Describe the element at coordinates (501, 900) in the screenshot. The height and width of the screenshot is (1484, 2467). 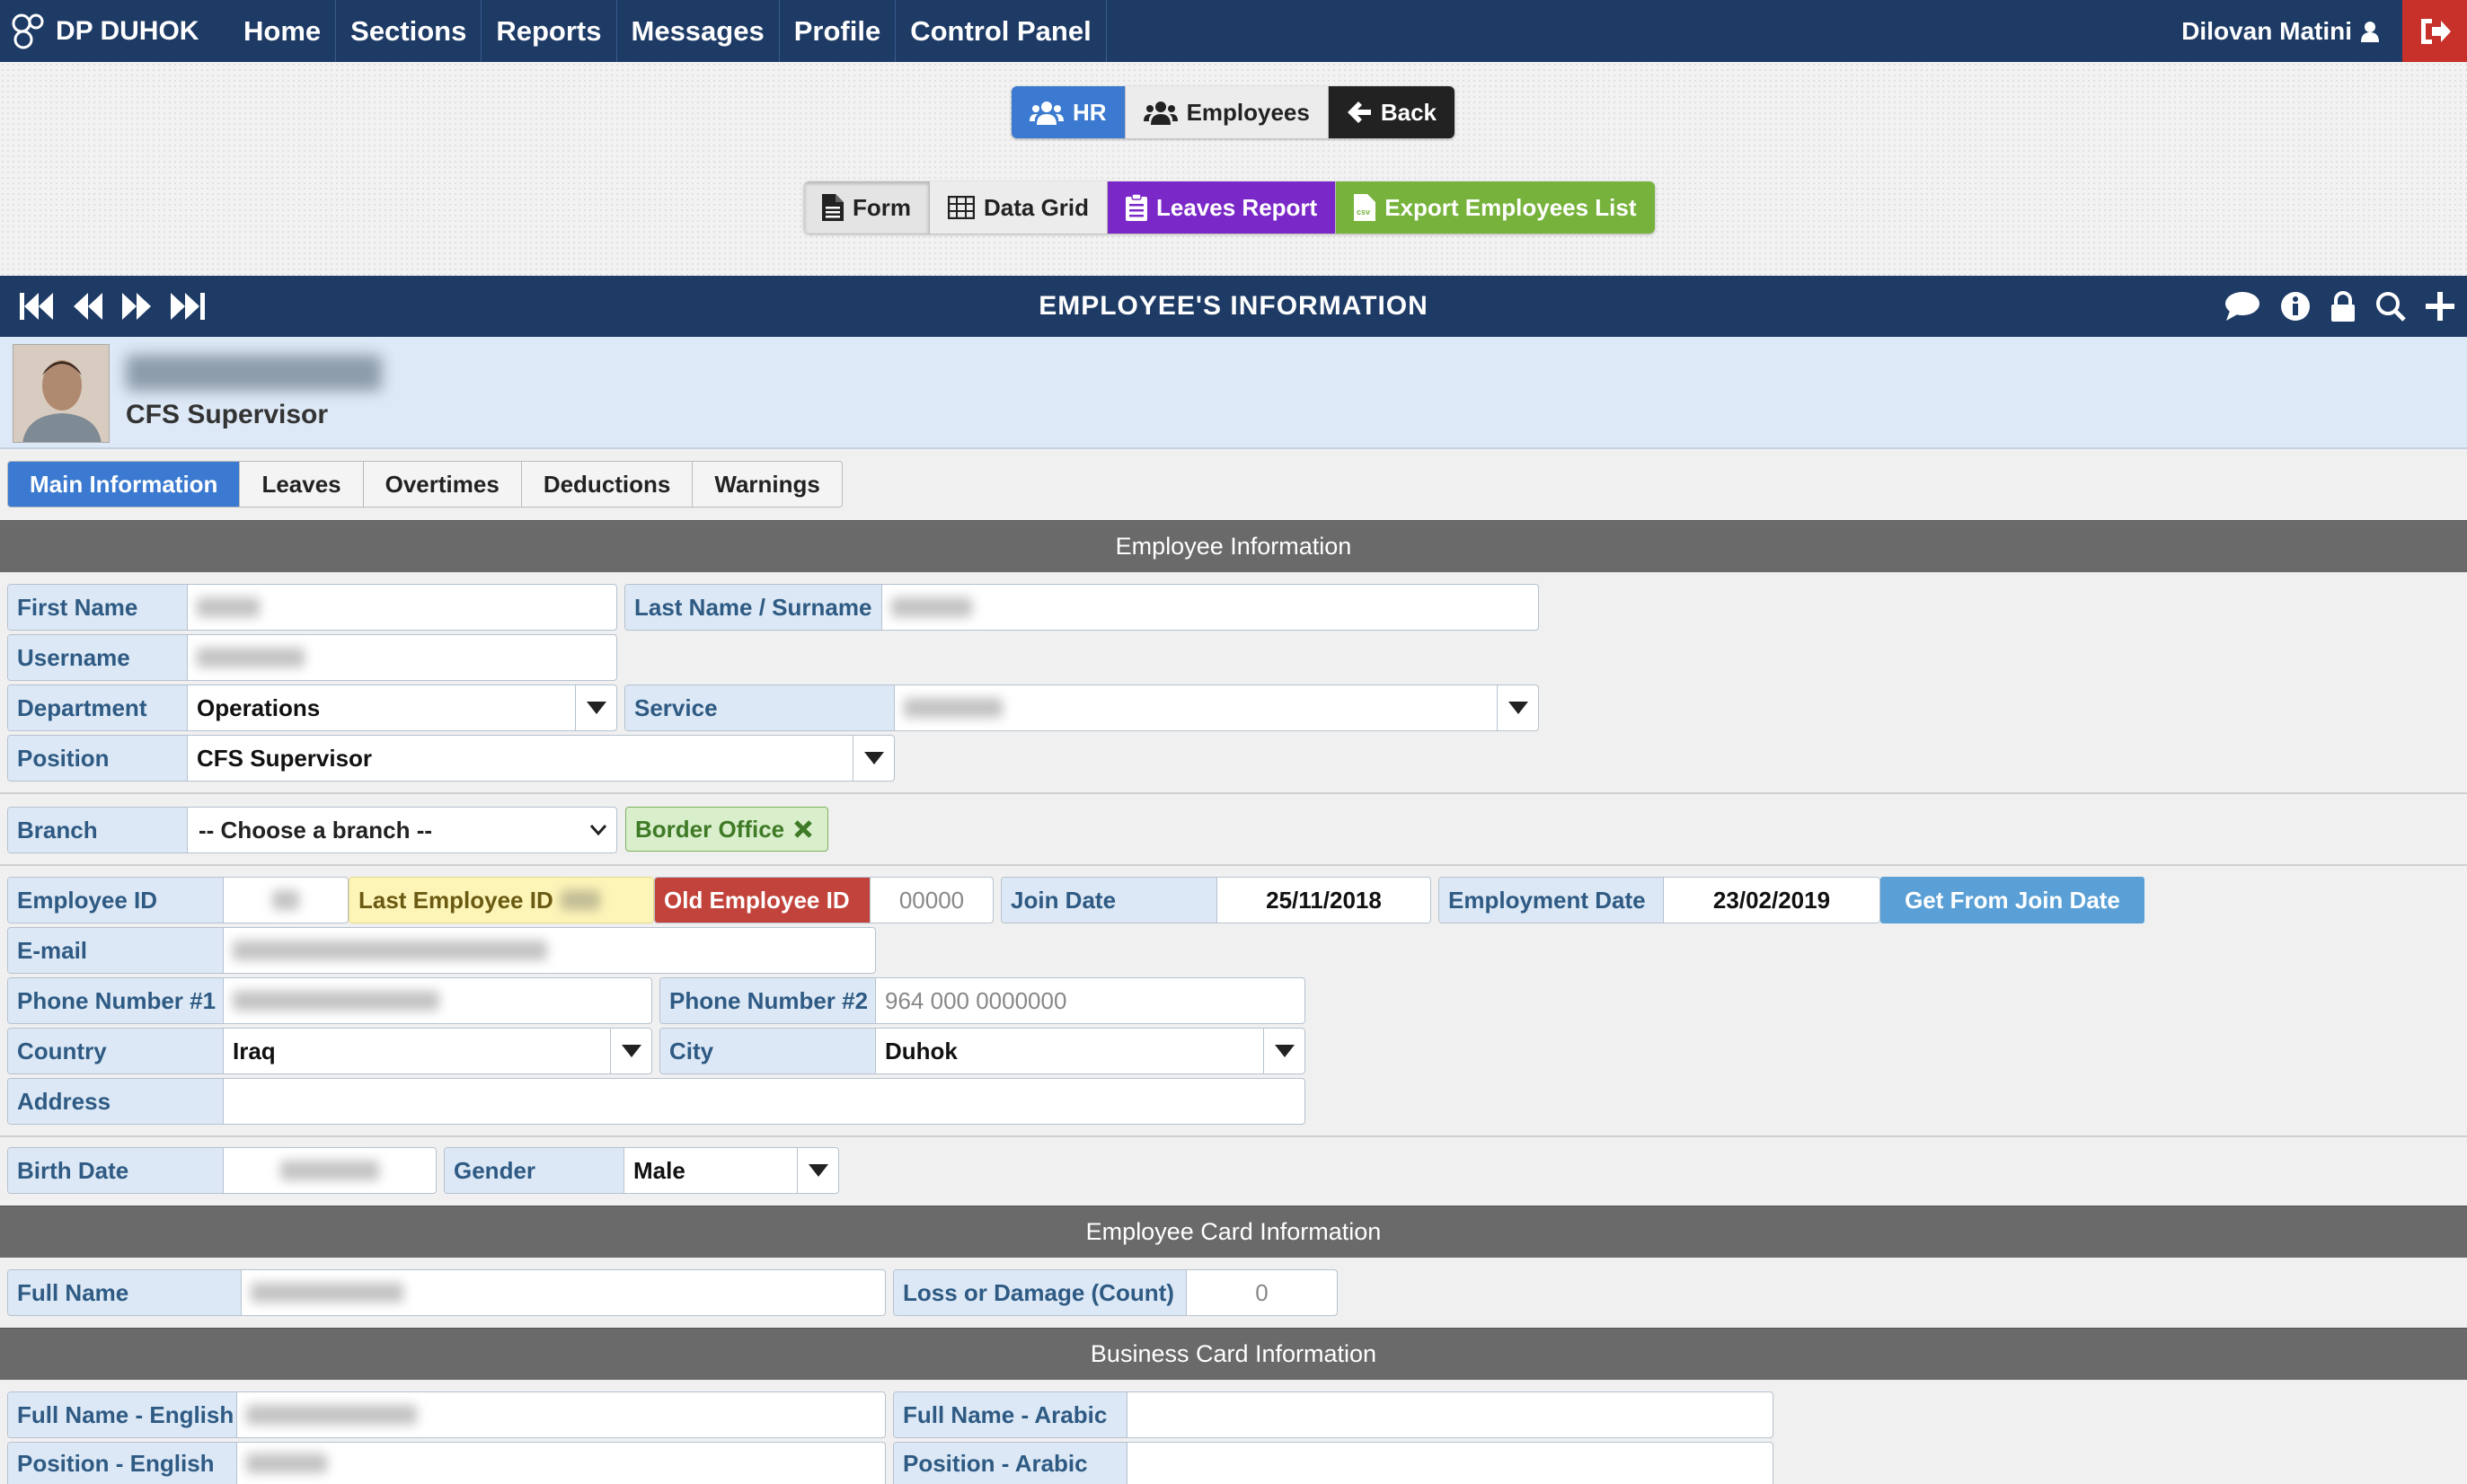
I see `last-employee-id-label: Last Employee ID` at that location.